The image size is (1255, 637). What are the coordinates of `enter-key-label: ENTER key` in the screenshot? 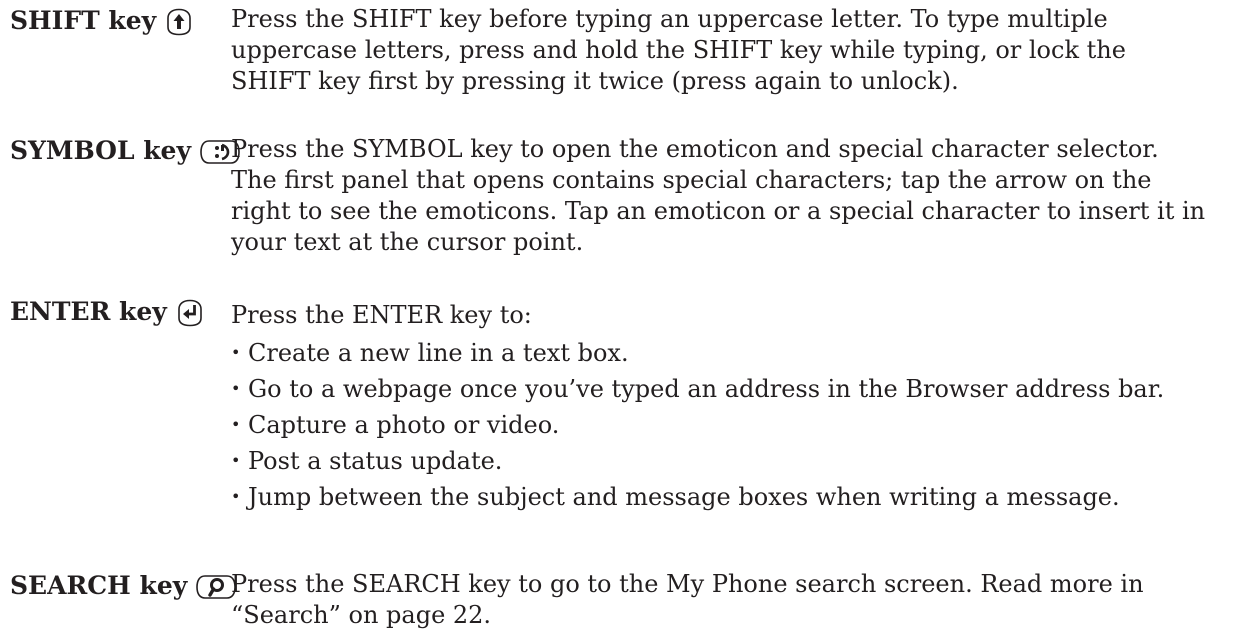 It's located at (88, 311).